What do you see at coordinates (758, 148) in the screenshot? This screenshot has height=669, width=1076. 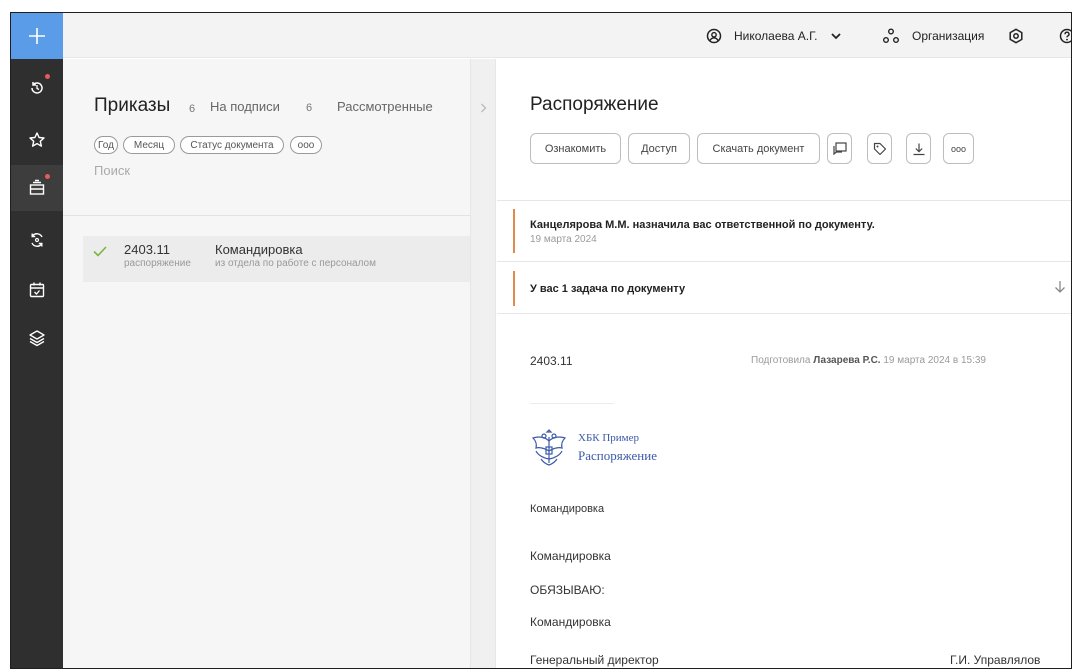 I see `download-document-button: Скачать документ` at bounding box center [758, 148].